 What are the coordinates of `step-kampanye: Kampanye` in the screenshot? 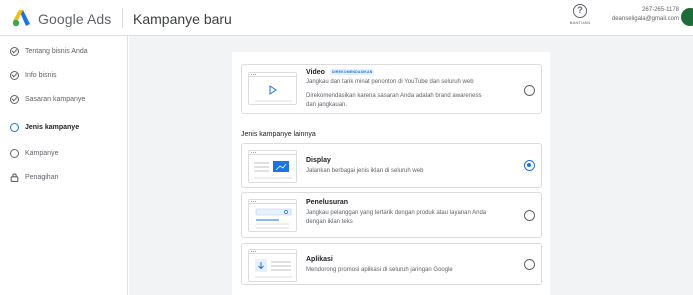 It's located at (34, 153).